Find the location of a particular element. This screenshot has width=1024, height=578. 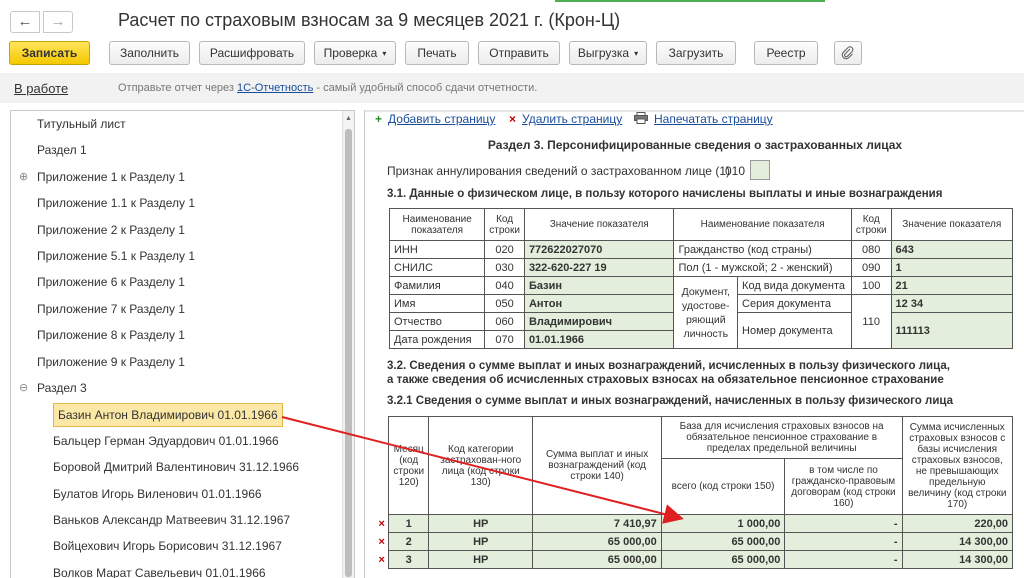

patronymic-field: Владимирович is located at coordinates (599, 321).